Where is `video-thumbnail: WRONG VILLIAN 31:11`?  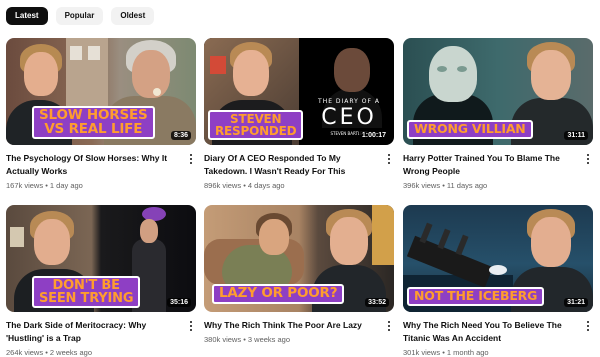
video-thumbnail: WRONG VILLIAN 31:11 is located at coordinates (498, 91).